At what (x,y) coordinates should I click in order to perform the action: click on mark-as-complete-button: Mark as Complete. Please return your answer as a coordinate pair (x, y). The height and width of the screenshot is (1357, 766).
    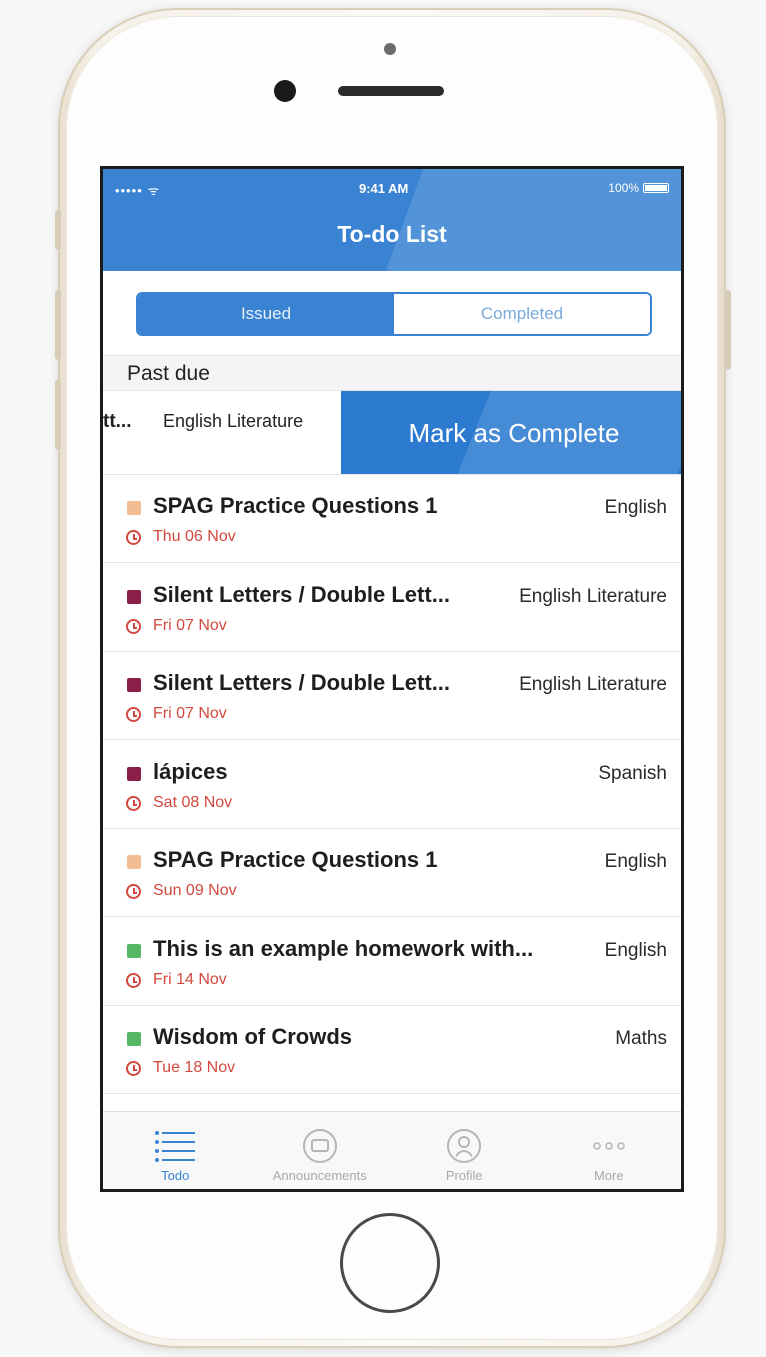
    Looking at the image, I should click on (511, 432).